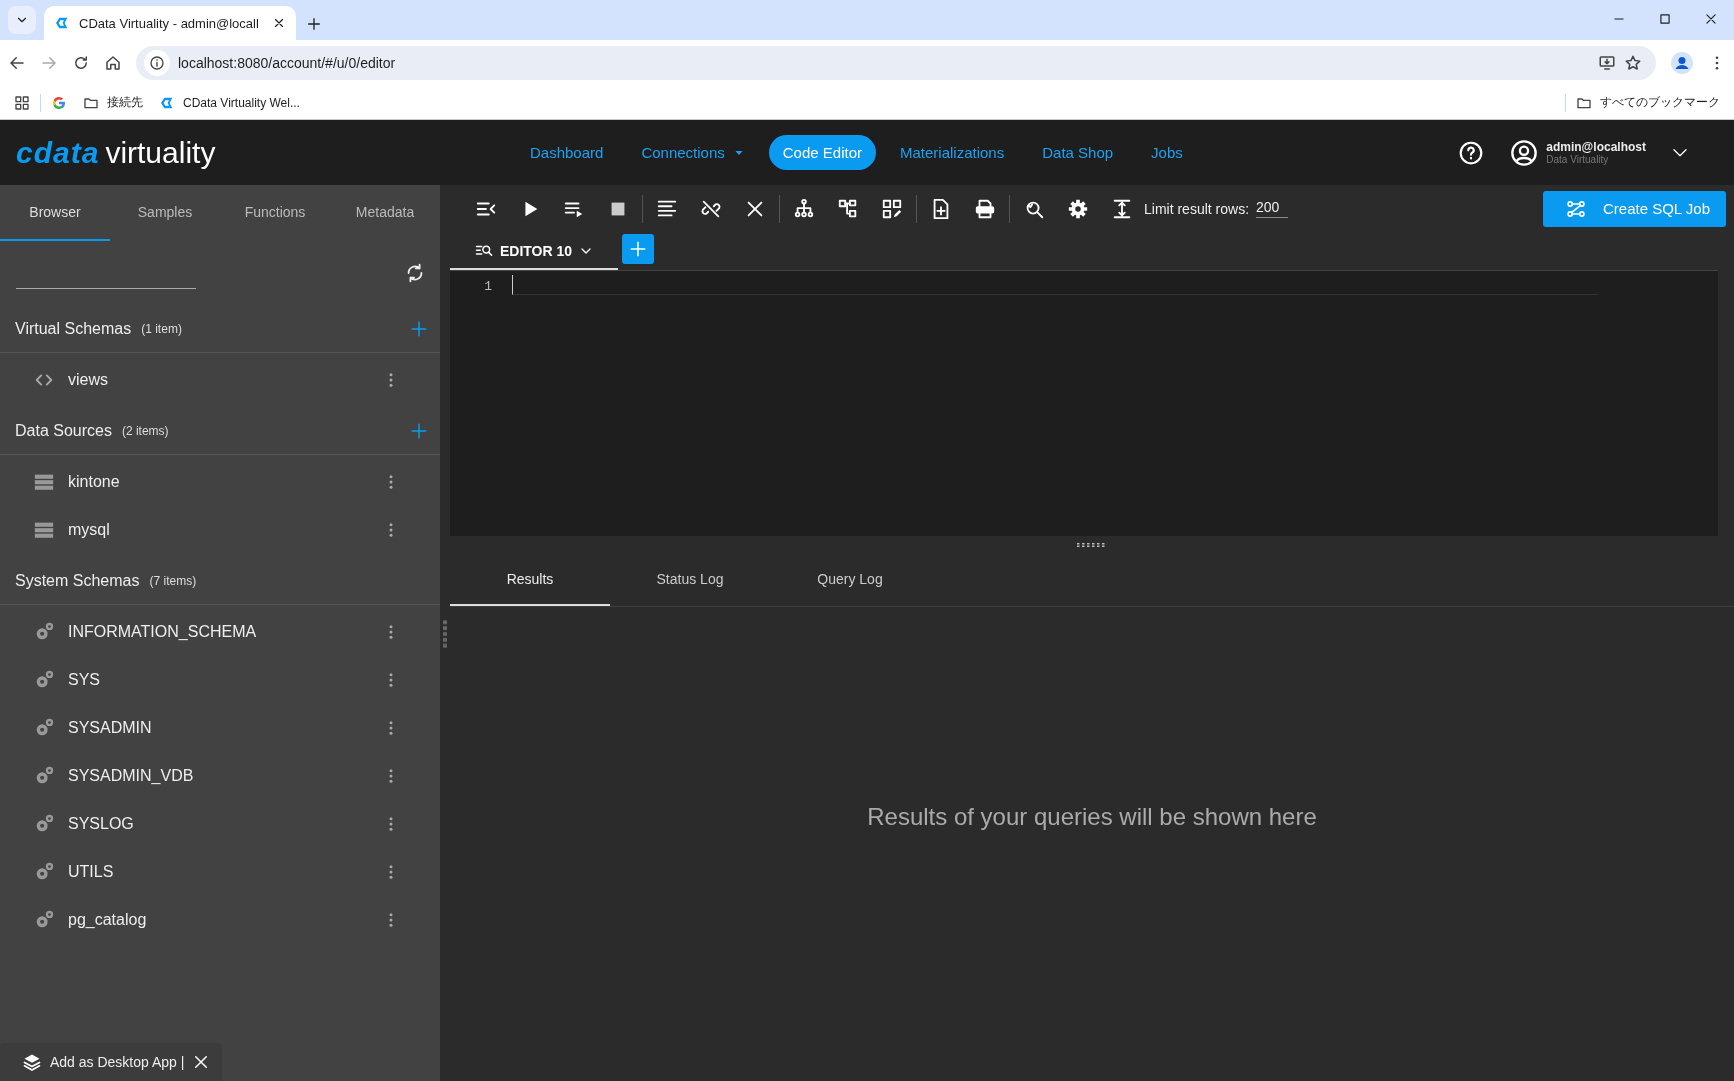 The image size is (1734, 1081). I want to click on sidebar-tab: Metadata, so click(385, 213).